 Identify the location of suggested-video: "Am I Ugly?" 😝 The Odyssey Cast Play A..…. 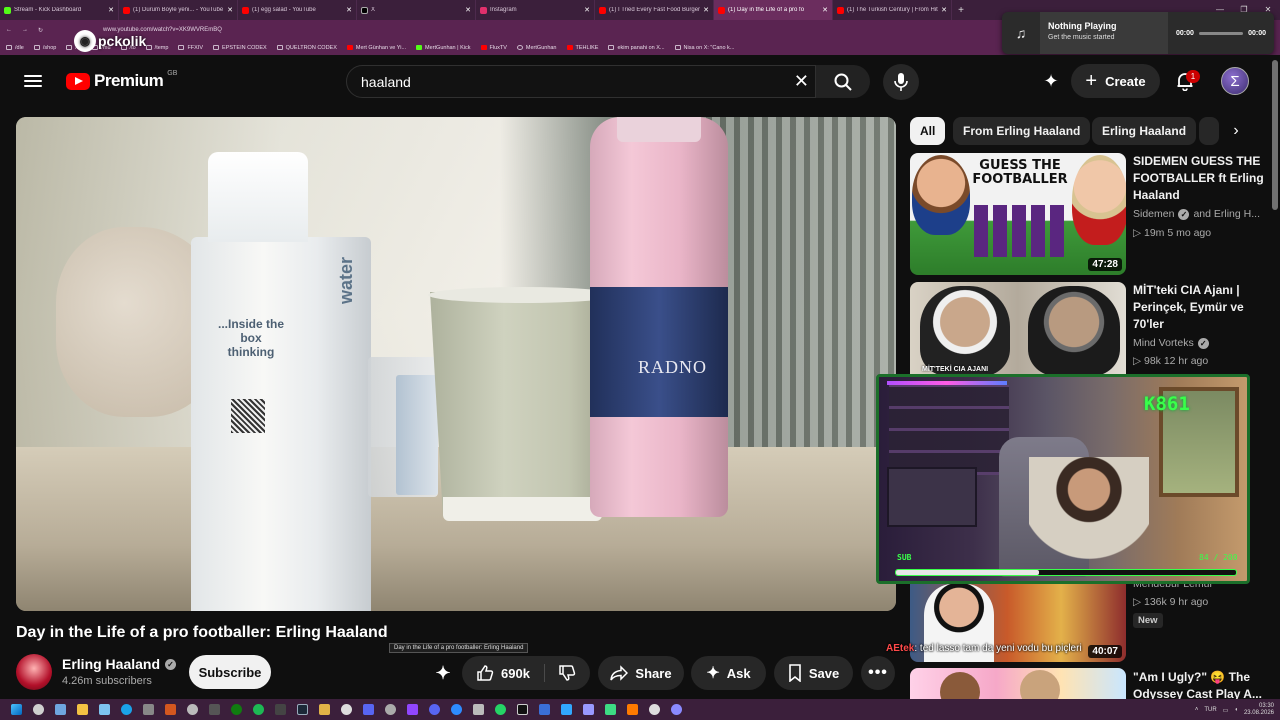
(1090, 683).